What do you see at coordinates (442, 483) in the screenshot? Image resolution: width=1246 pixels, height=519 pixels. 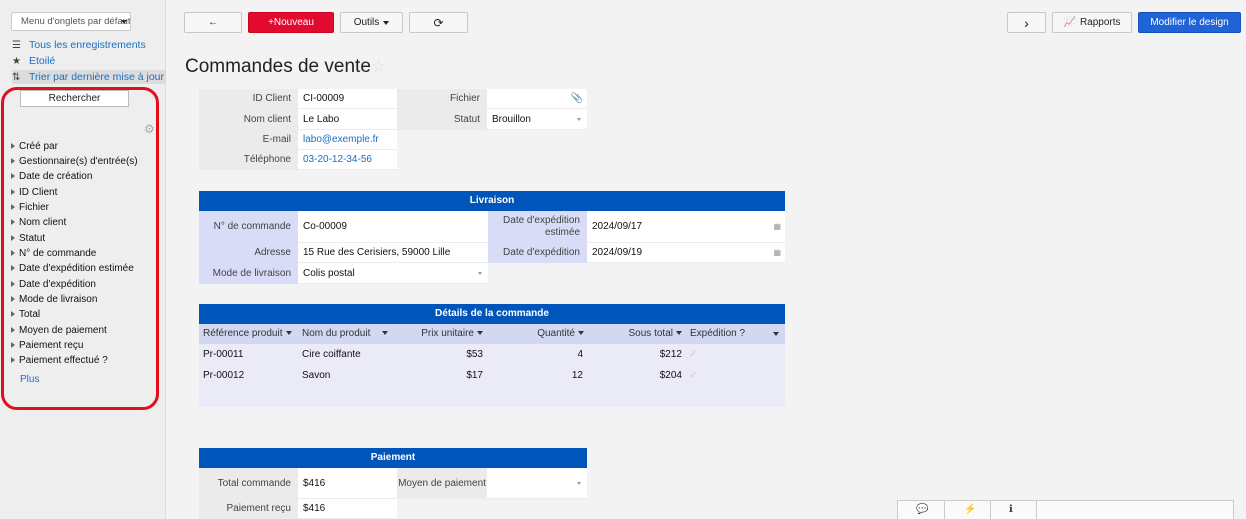 I see `payment-method-label: Moyen de paiement` at bounding box center [442, 483].